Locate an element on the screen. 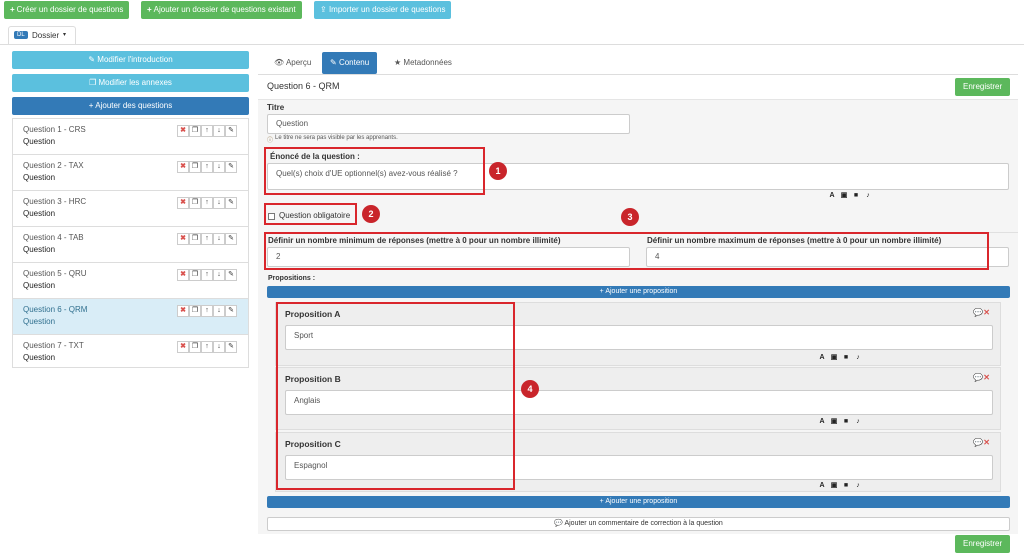 The width and height of the screenshot is (1024, 555). tab-content: ✎ Contenu is located at coordinates (350, 63).